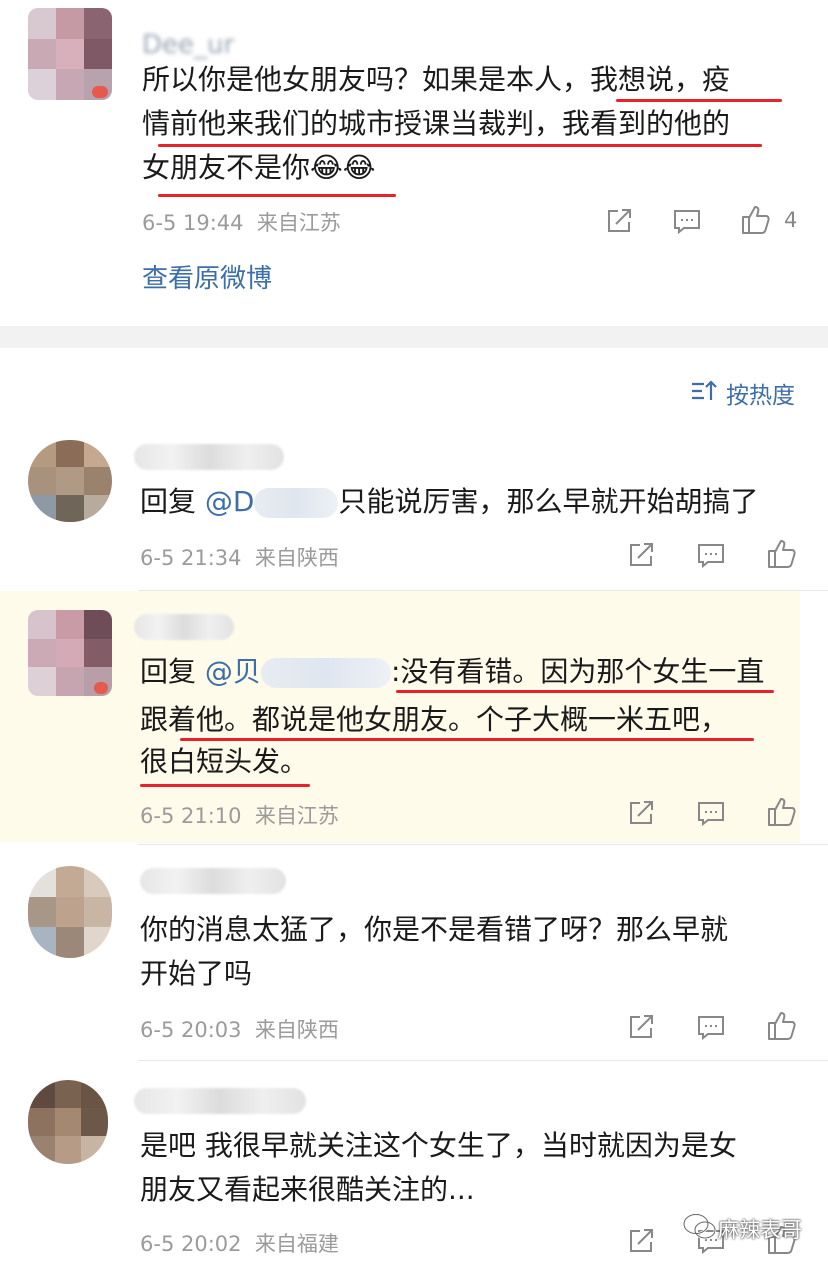 The width and height of the screenshot is (828, 1264). Describe the element at coordinates (704, 391) in the screenshot. I see `sort-icon` at that location.